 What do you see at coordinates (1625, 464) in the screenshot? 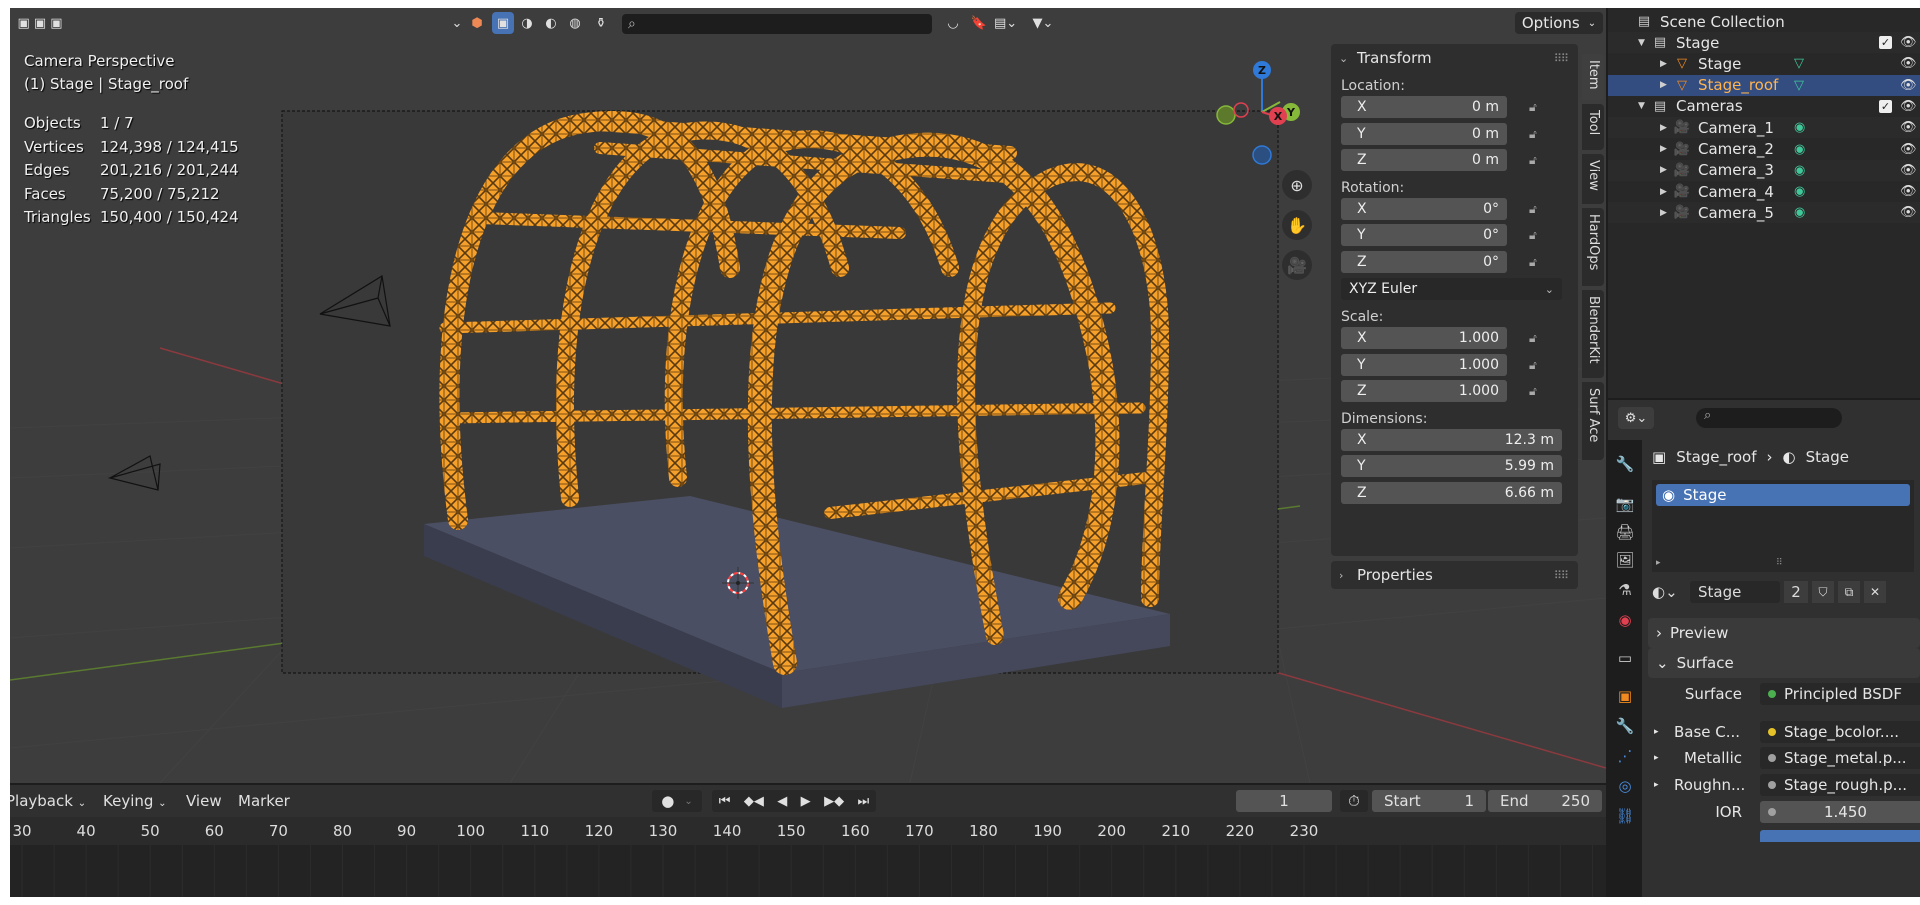
I see `tool-tab-icon: 🔧` at bounding box center [1625, 464].